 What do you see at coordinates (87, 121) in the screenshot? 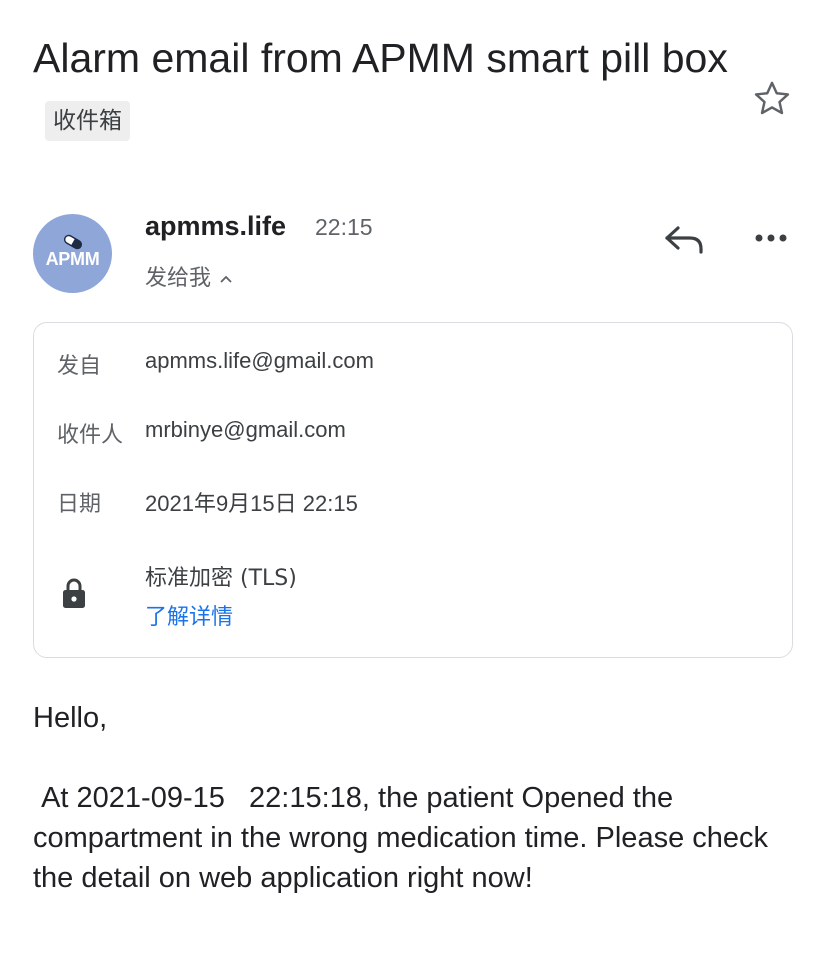
I see `inbox-label-chip: 收件箱` at bounding box center [87, 121].